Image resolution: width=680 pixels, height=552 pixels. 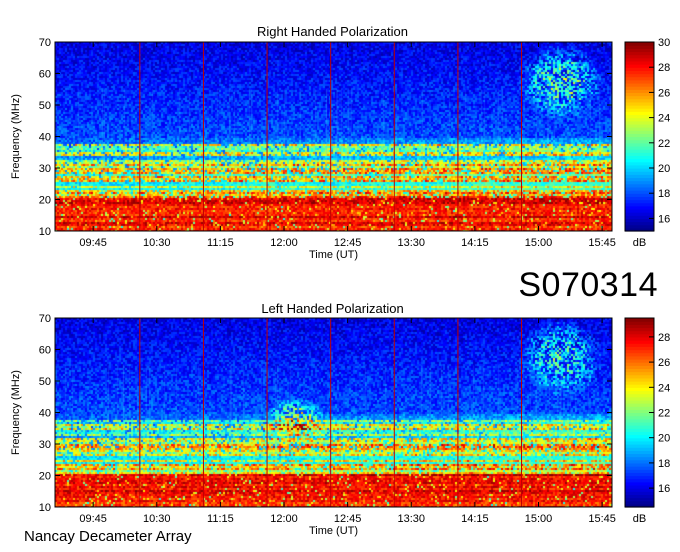 What do you see at coordinates (108, 536) in the screenshot?
I see `instrument-name: Nancay Decameter Array` at bounding box center [108, 536].